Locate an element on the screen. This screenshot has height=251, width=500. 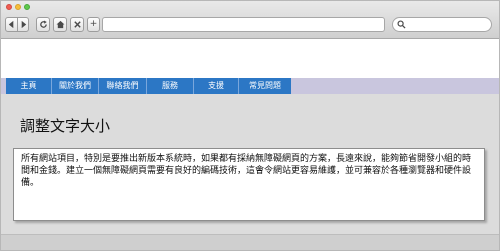
minimize-window-button is located at coordinates (18, 7).